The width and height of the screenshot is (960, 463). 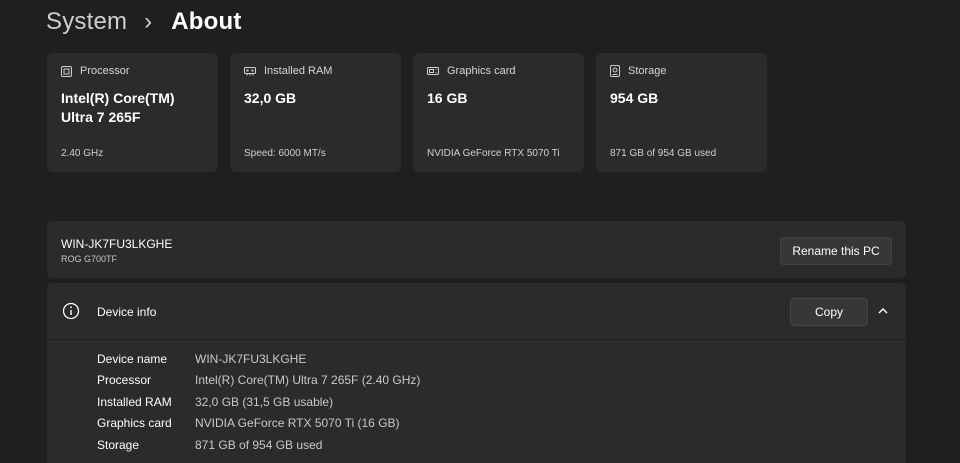 What do you see at coordinates (206, 21) in the screenshot?
I see `page-title: About` at bounding box center [206, 21].